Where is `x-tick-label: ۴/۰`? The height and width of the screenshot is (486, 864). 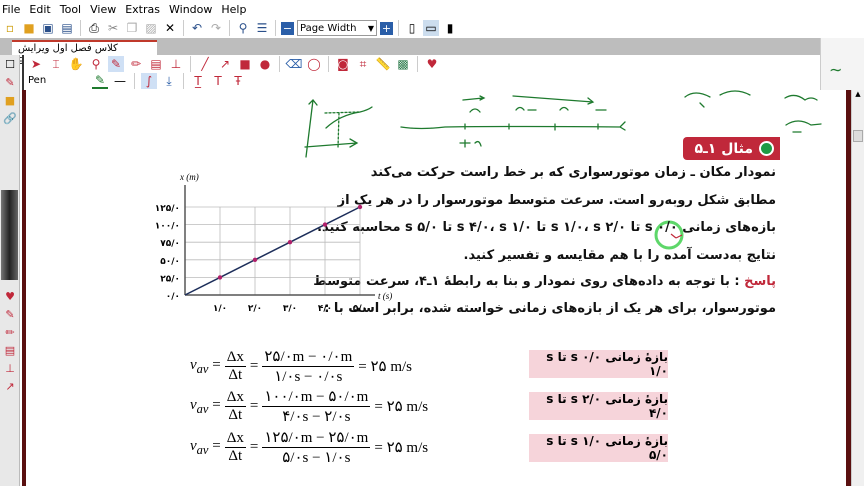
x-tick-label: ۴/۰ is located at coordinates (325, 309).